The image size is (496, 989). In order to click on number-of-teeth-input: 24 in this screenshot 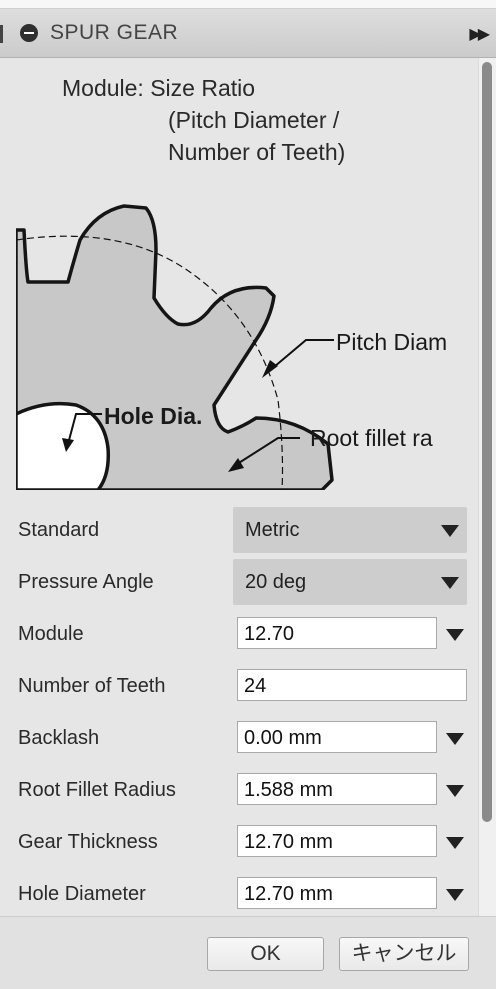, I will do `click(352, 685)`.